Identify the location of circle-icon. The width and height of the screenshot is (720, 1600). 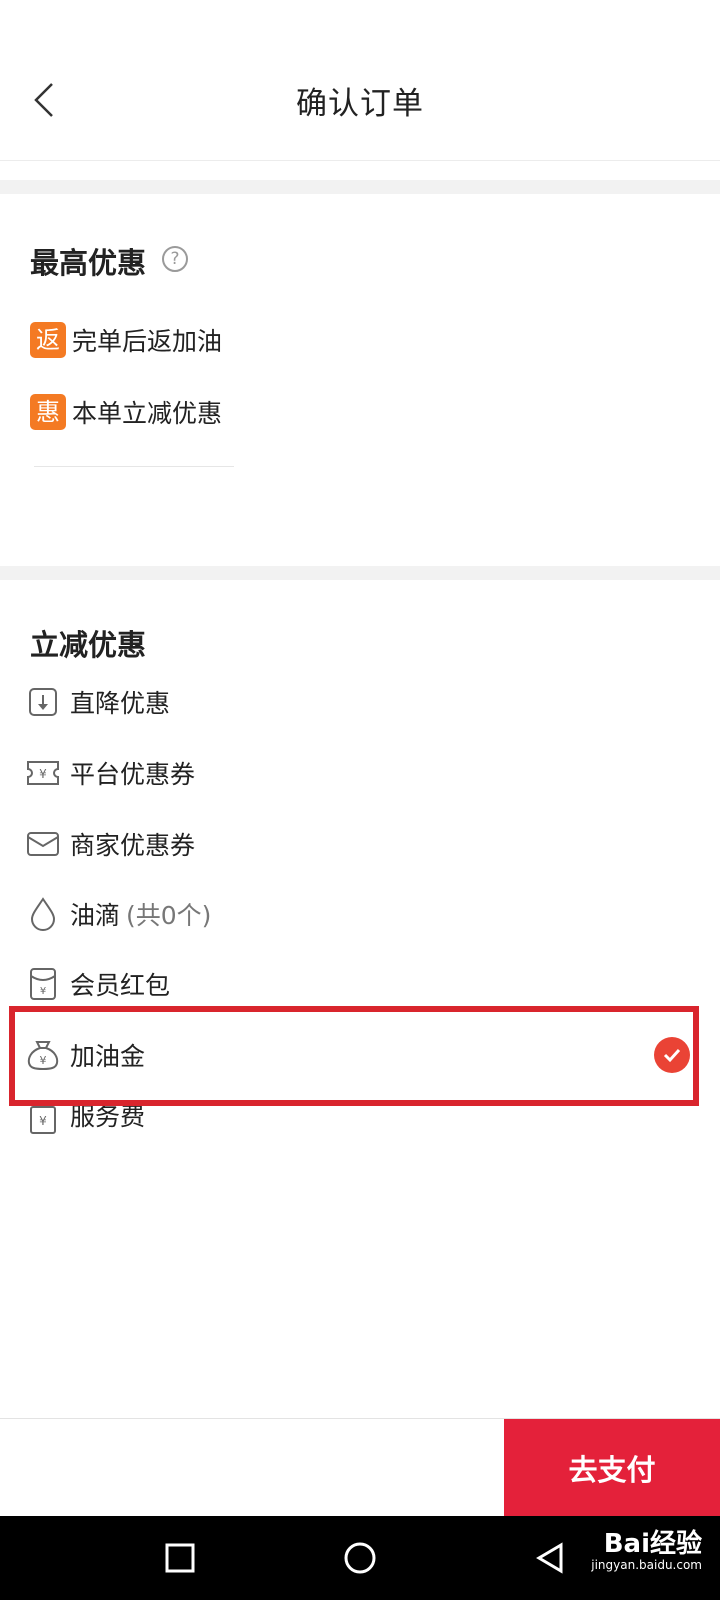
(360, 1558).